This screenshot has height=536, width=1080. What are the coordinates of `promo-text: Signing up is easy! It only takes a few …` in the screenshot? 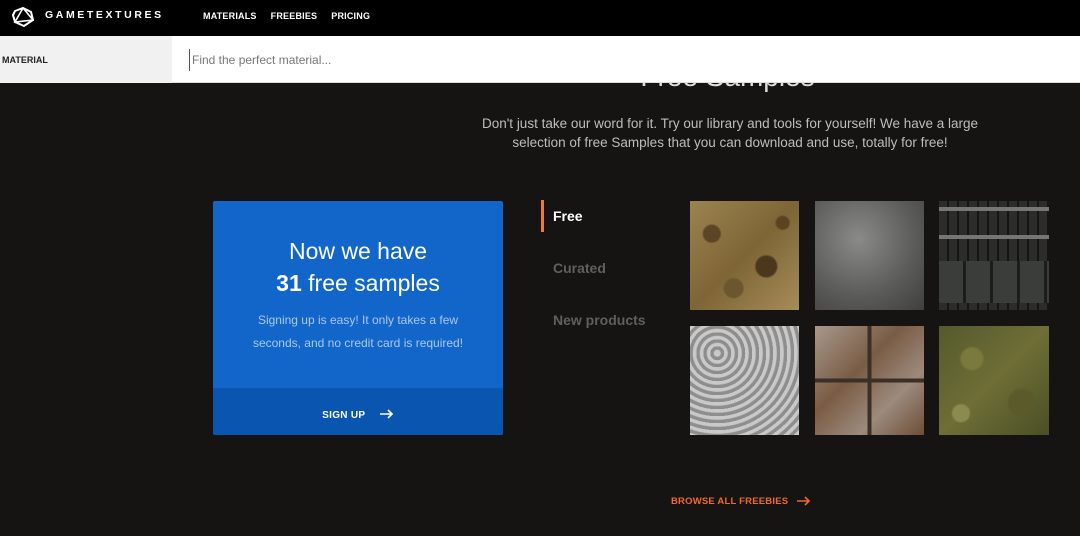 It's located at (358, 331).